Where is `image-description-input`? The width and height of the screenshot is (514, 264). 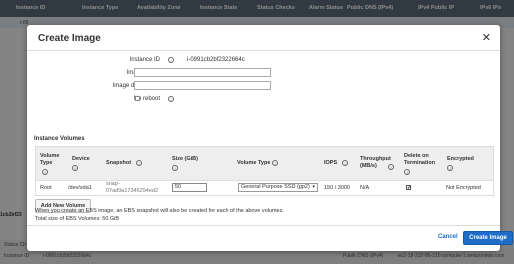 image-description-input is located at coordinates (202, 85).